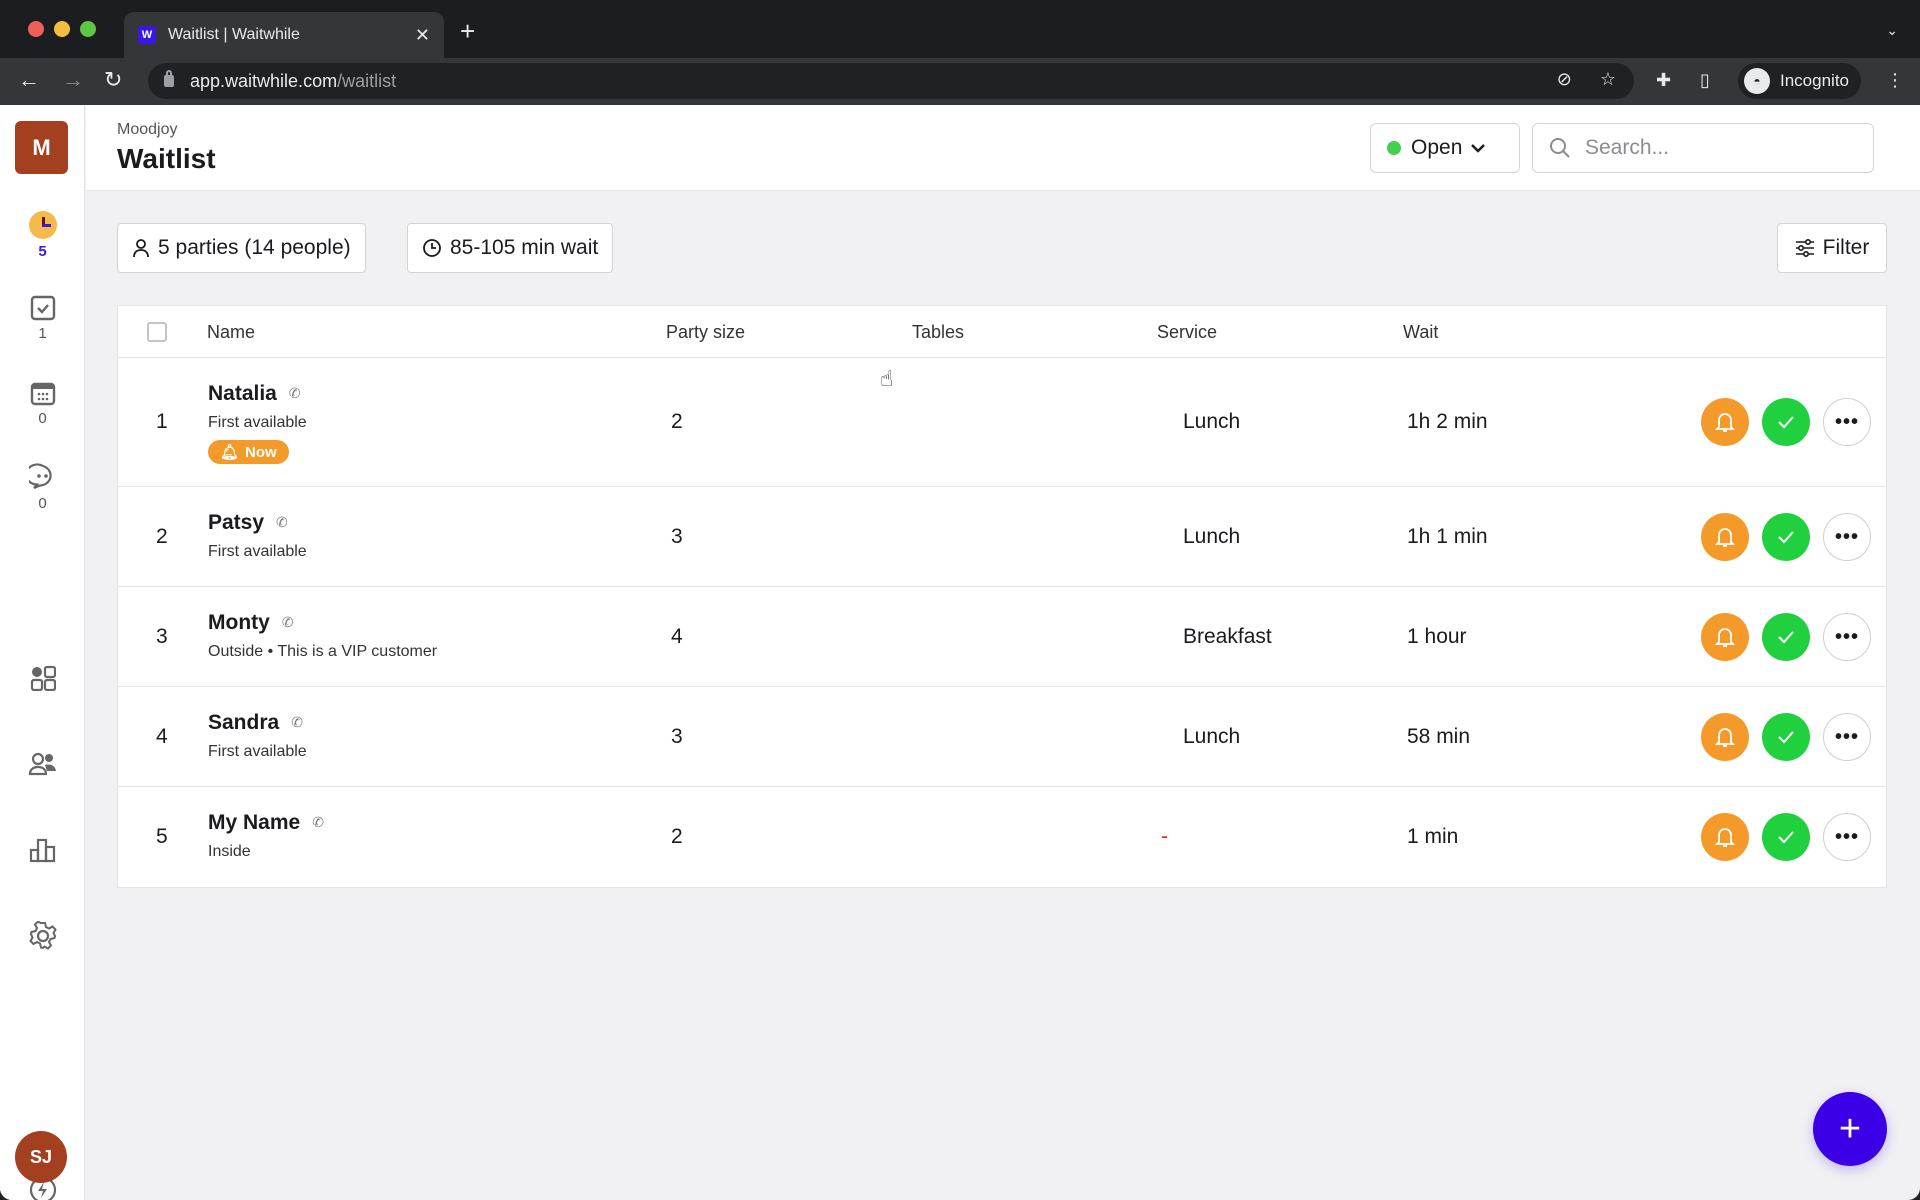  I want to click on filter-button: Filter, so click(1832, 248).